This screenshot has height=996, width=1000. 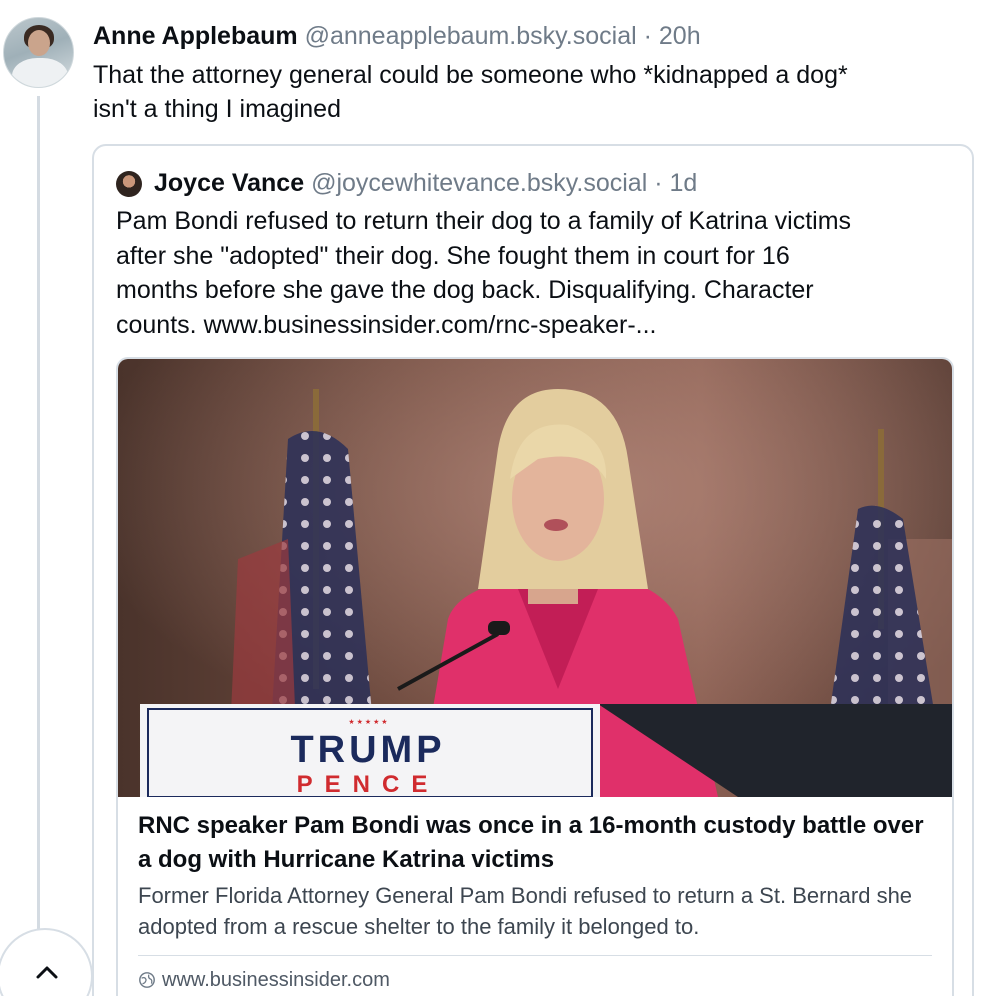 What do you see at coordinates (368, 784) in the screenshot?
I see `podium-line2: PENCE` at bounding box center [368, 784].